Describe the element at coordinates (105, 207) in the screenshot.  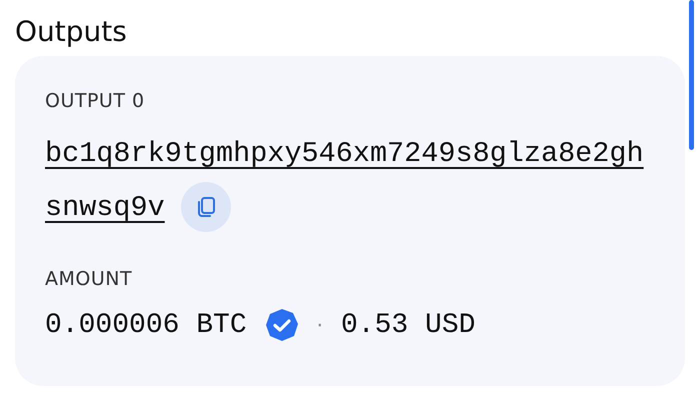
I see `address-link: snwsq9v` at that location.